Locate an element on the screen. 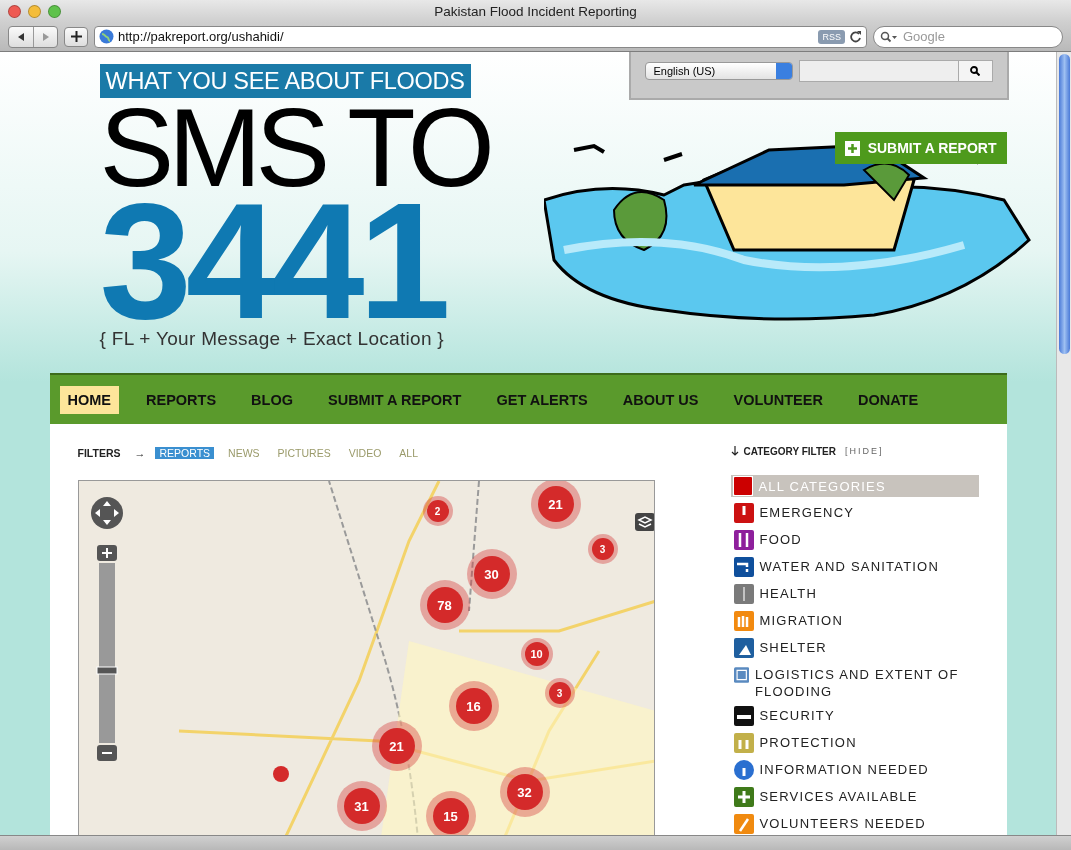  forward-arrow-icon is located at coordinates (45, 36).